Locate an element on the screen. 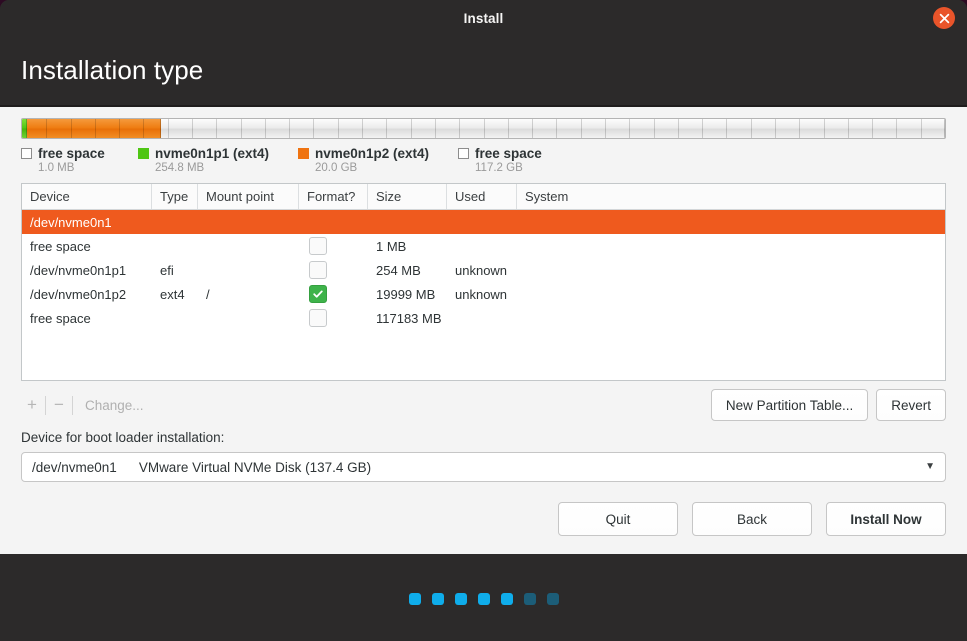 The height and width of the screenshot is (641, 967). table-column-header: Type is located at coordinates (175, 196).